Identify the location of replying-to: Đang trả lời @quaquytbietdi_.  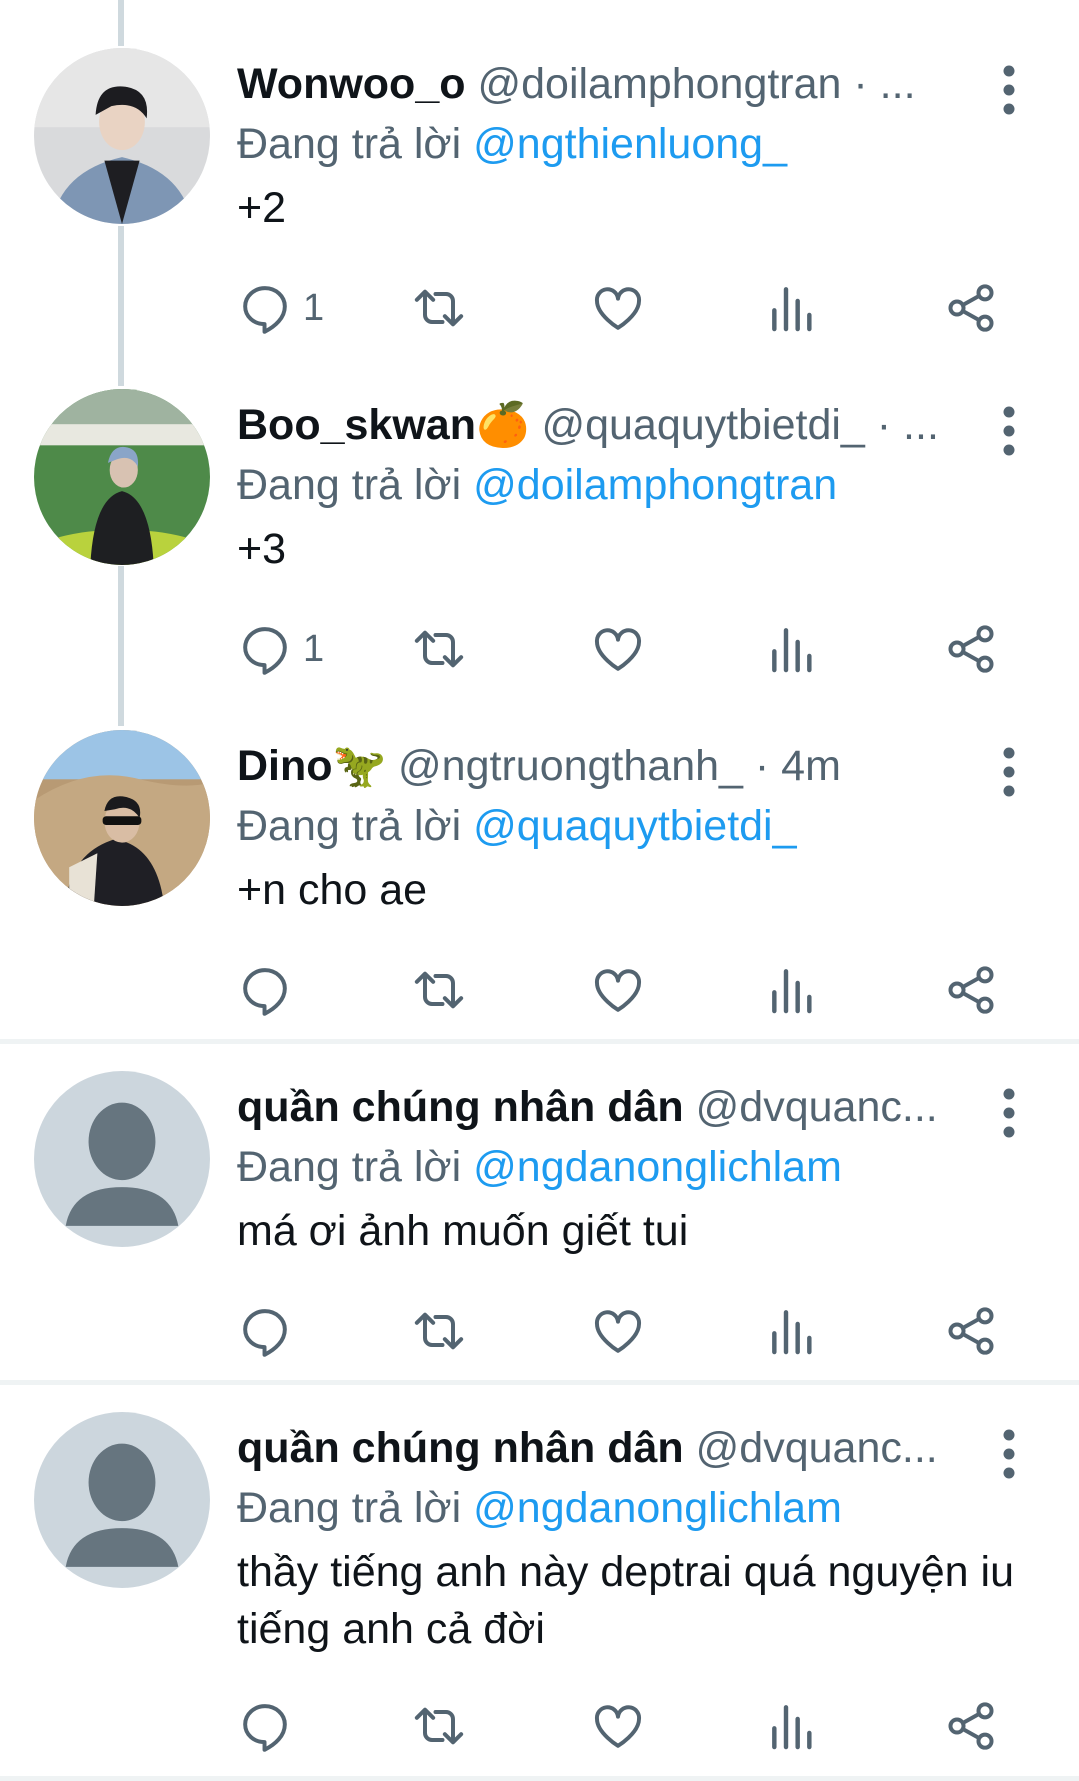
(517, 826).